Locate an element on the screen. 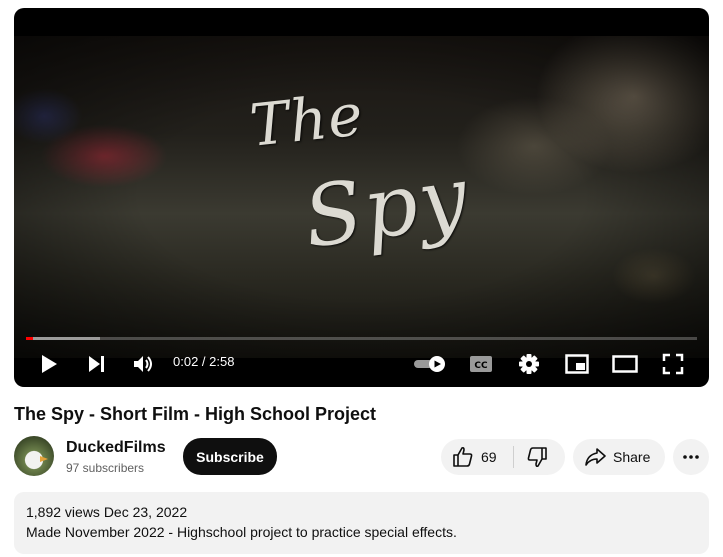 The image size is (723, 557). theater-mode-icon is located at coordinates (625, 364).